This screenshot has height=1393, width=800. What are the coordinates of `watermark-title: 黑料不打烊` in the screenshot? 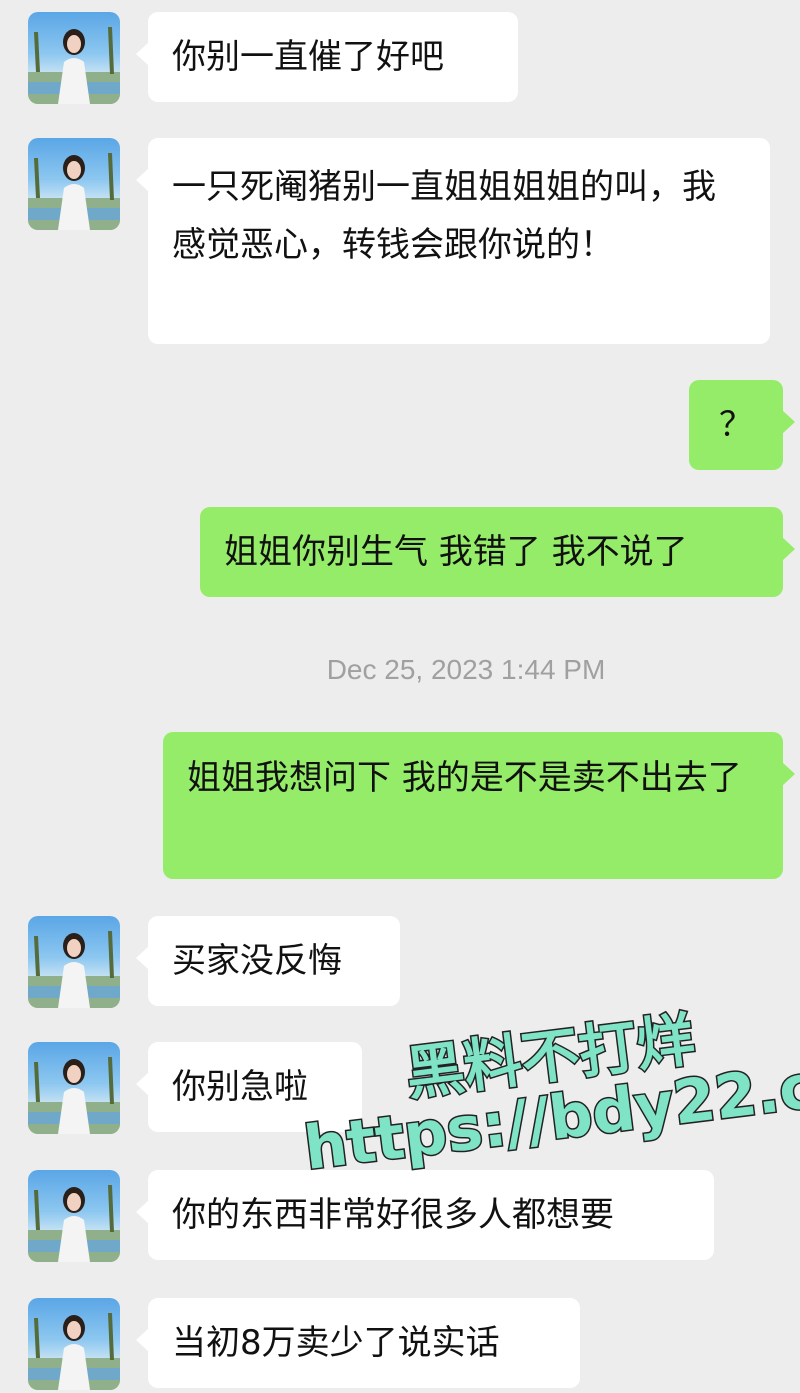 It's located at (550, 1057).